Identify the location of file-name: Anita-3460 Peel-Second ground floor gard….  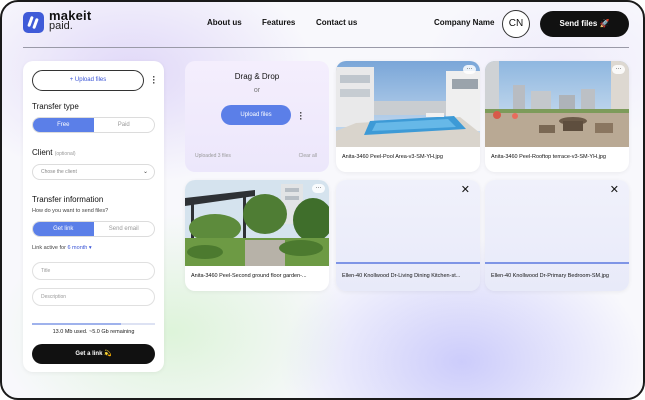
(249, 276).